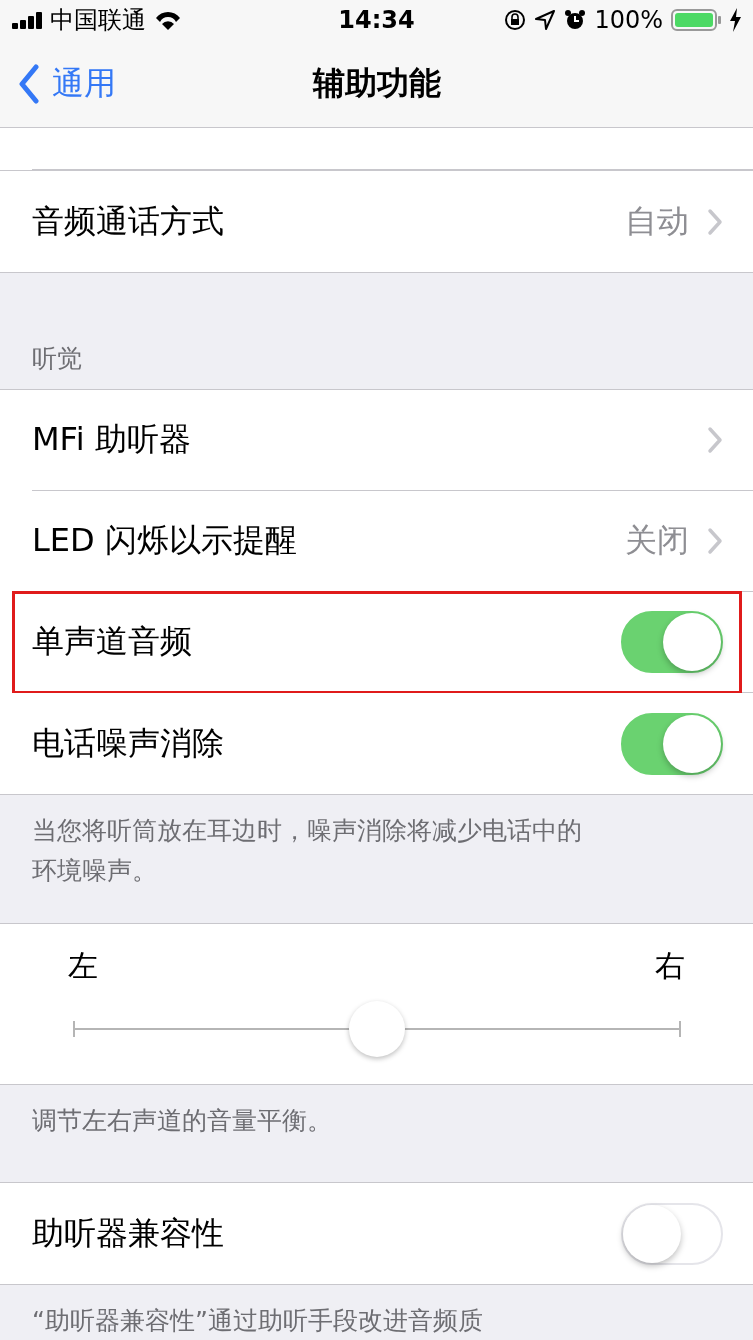 The image size is (753, 1340). I want to click on rotation-lock-icon, so click(515, 20).